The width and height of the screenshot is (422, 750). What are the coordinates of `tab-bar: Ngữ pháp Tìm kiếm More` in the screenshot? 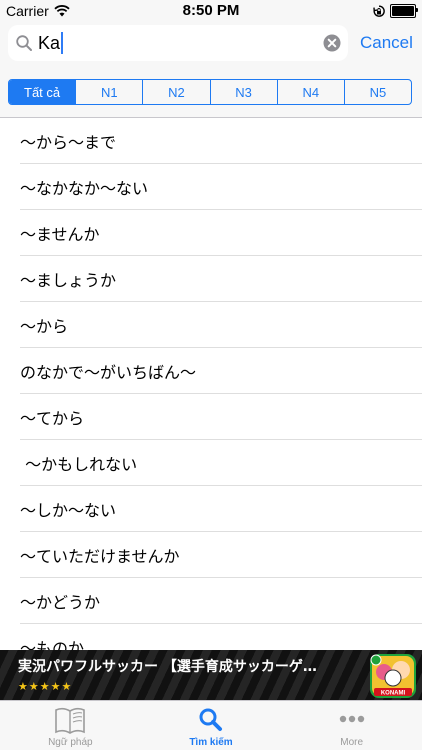 It's located at (211, 725).